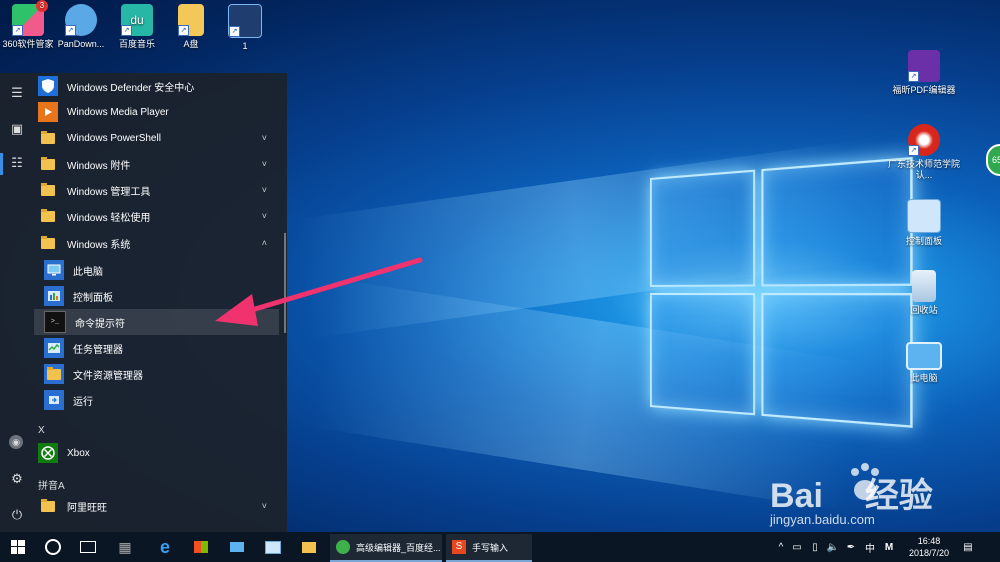 This screenshot has width=1000, height=562. What do you see at coordinates (81, 20) in the screenshot?
I see `cloud-icon: ↗` at bounding box center [81, 20].